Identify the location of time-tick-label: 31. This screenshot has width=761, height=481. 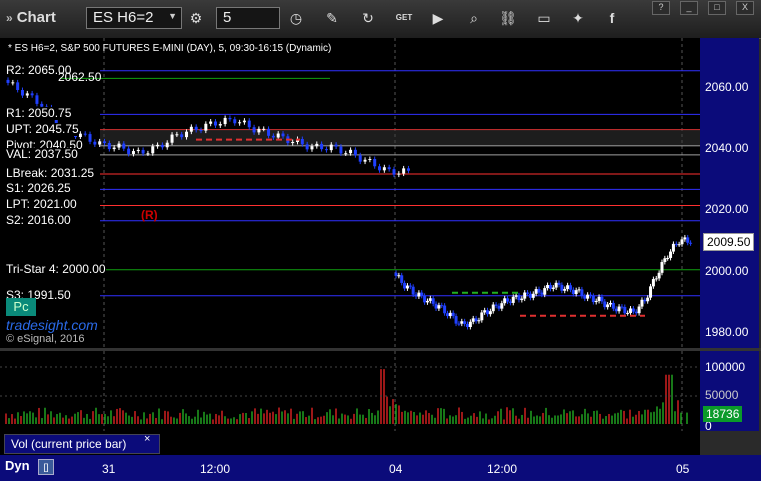
(109, 469).